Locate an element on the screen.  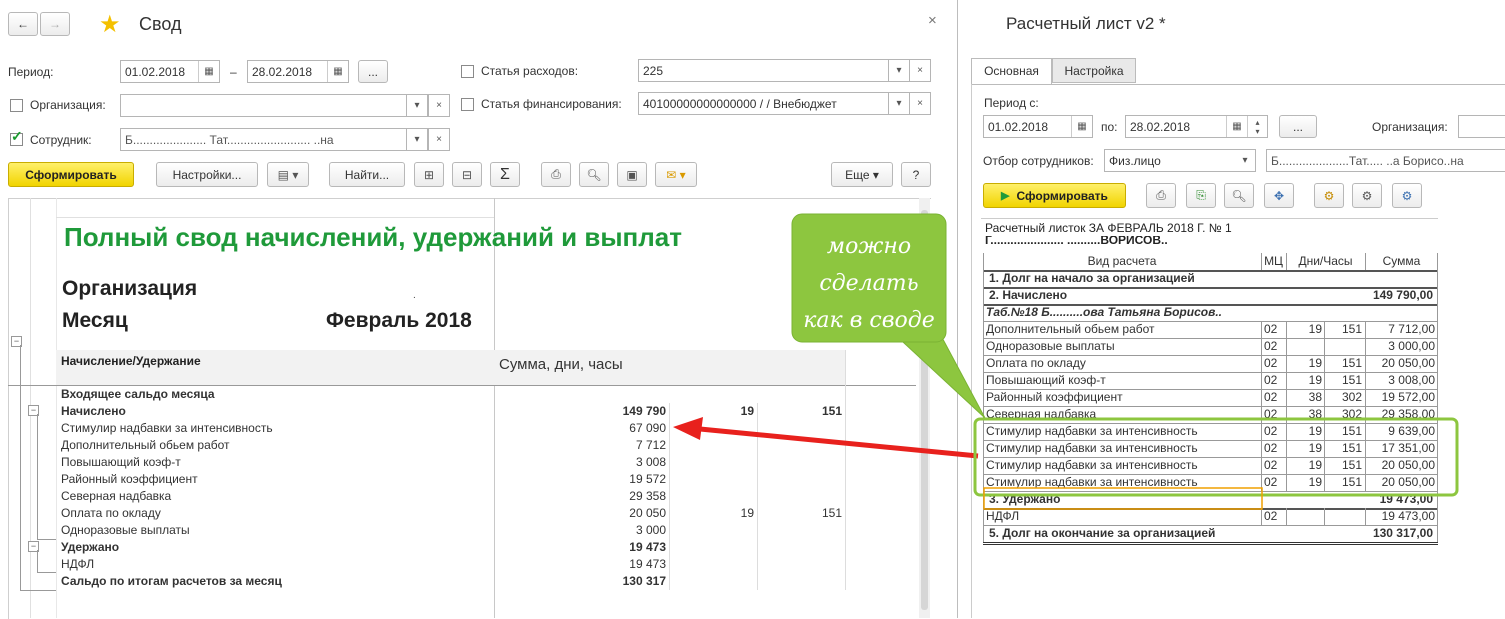
red-arrow-head is located at coordinates (688, 428).